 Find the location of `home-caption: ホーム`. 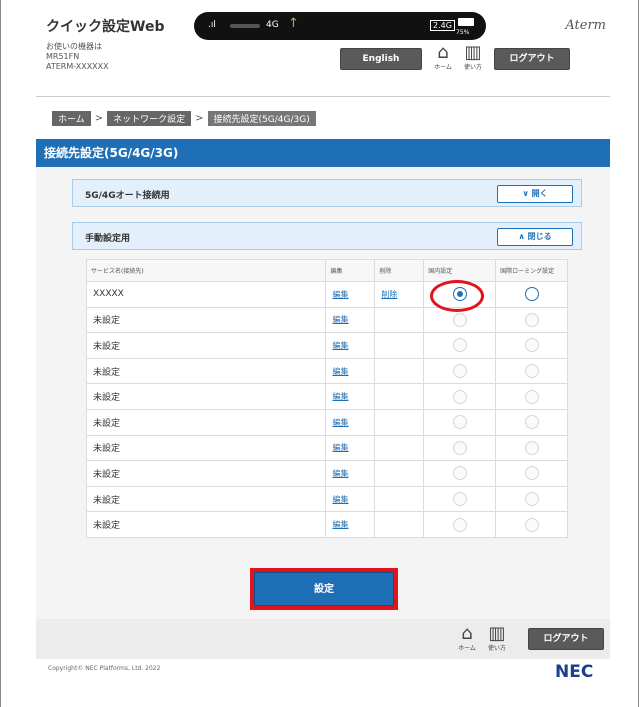

home-caption: ホーム is located at coordinates (443, 67).